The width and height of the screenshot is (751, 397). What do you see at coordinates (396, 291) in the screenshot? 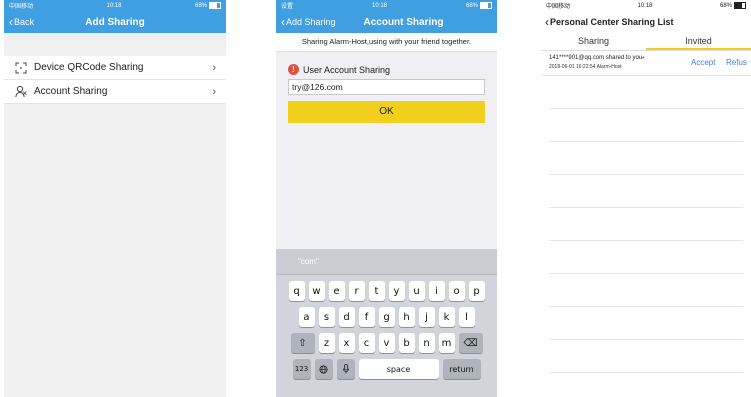
I see `key-y: y` at bounding box center [396, 291].